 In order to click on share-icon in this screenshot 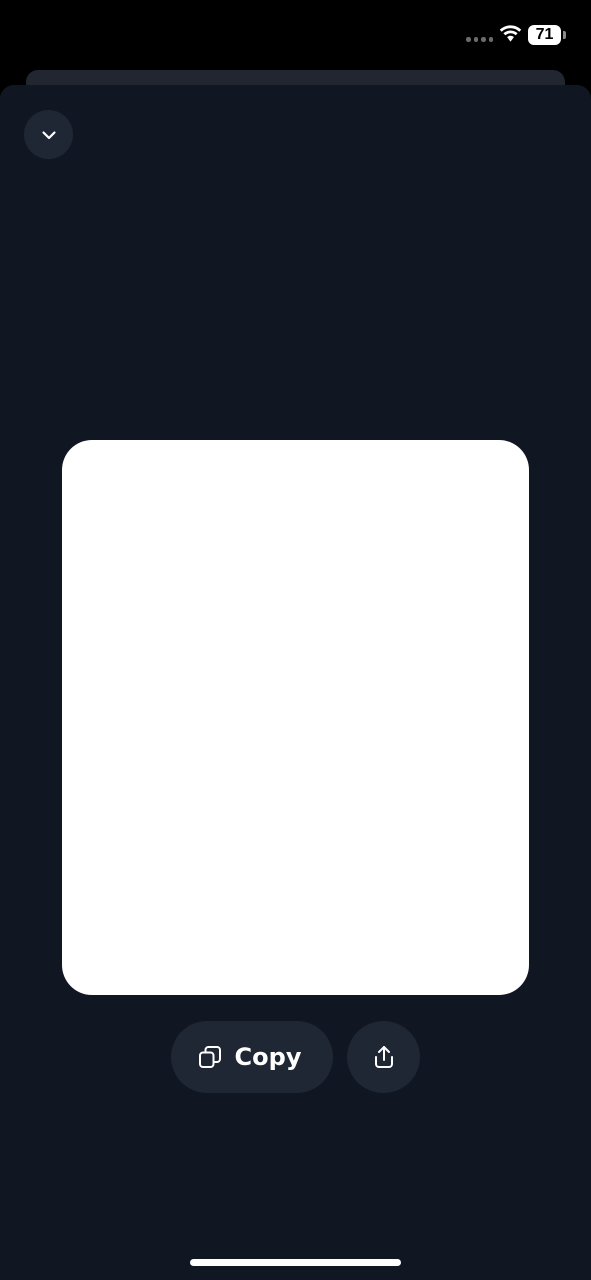, I will do `click(383, 1057)`.